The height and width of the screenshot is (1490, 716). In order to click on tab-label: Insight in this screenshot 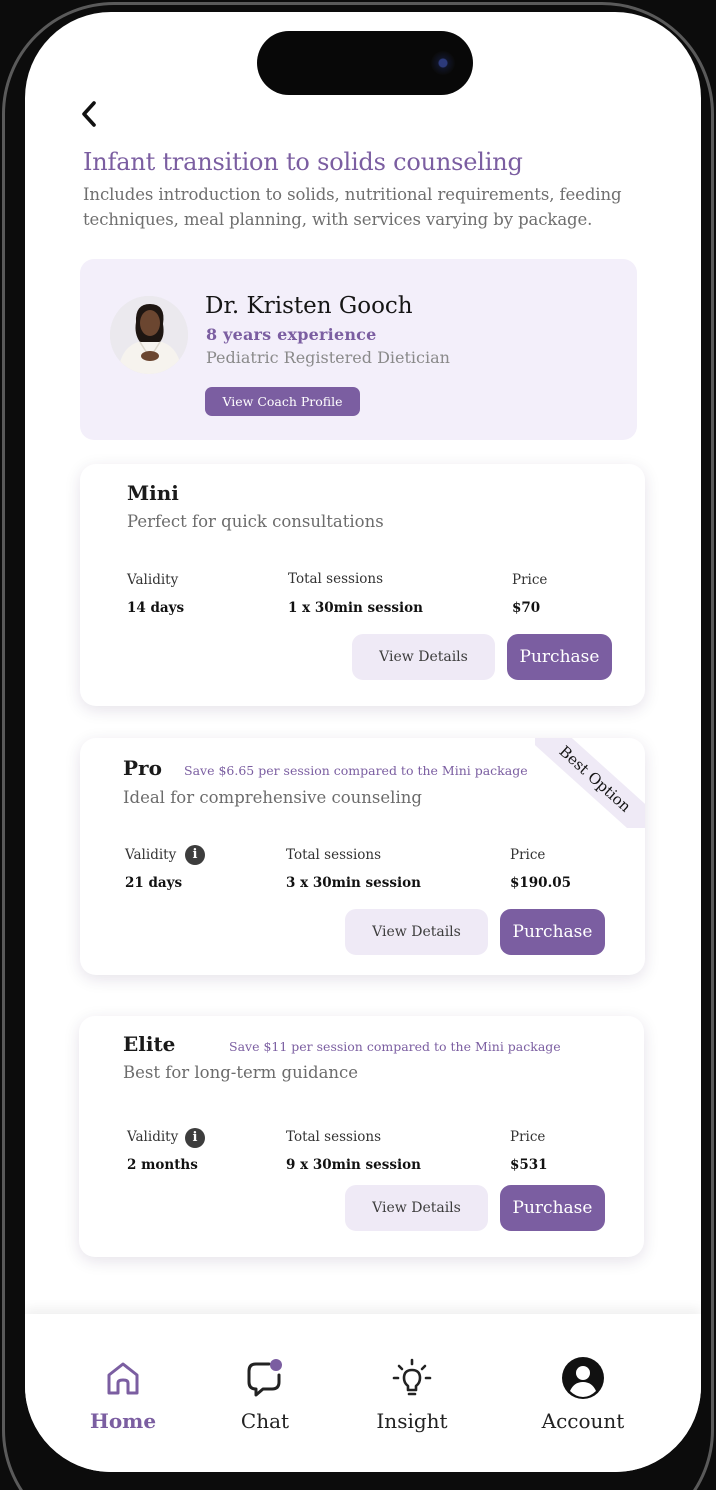, I will do `click(412, 1421)`.